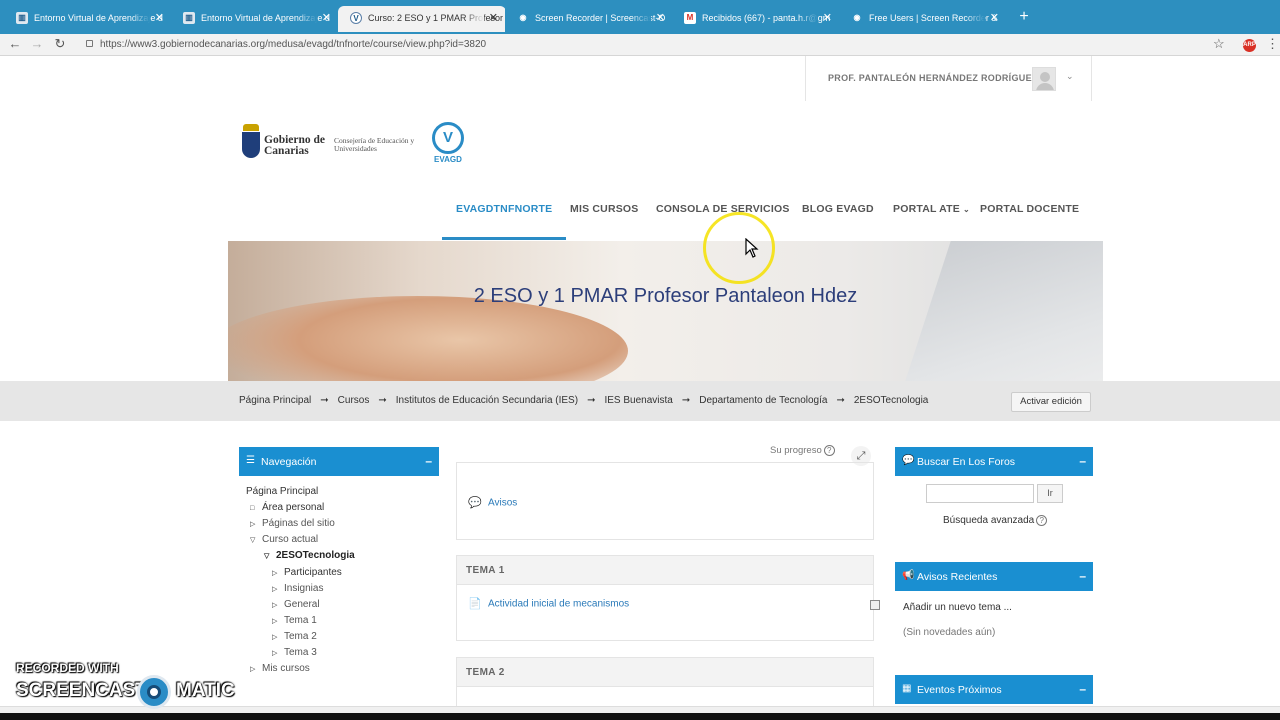 The height and width of the screenshot is (720, 1280). What do you see at coordinates (492, 503) in the screenshot?
I see `activity-avisos: 💬 Avisos` at bounding box center [492, 503].